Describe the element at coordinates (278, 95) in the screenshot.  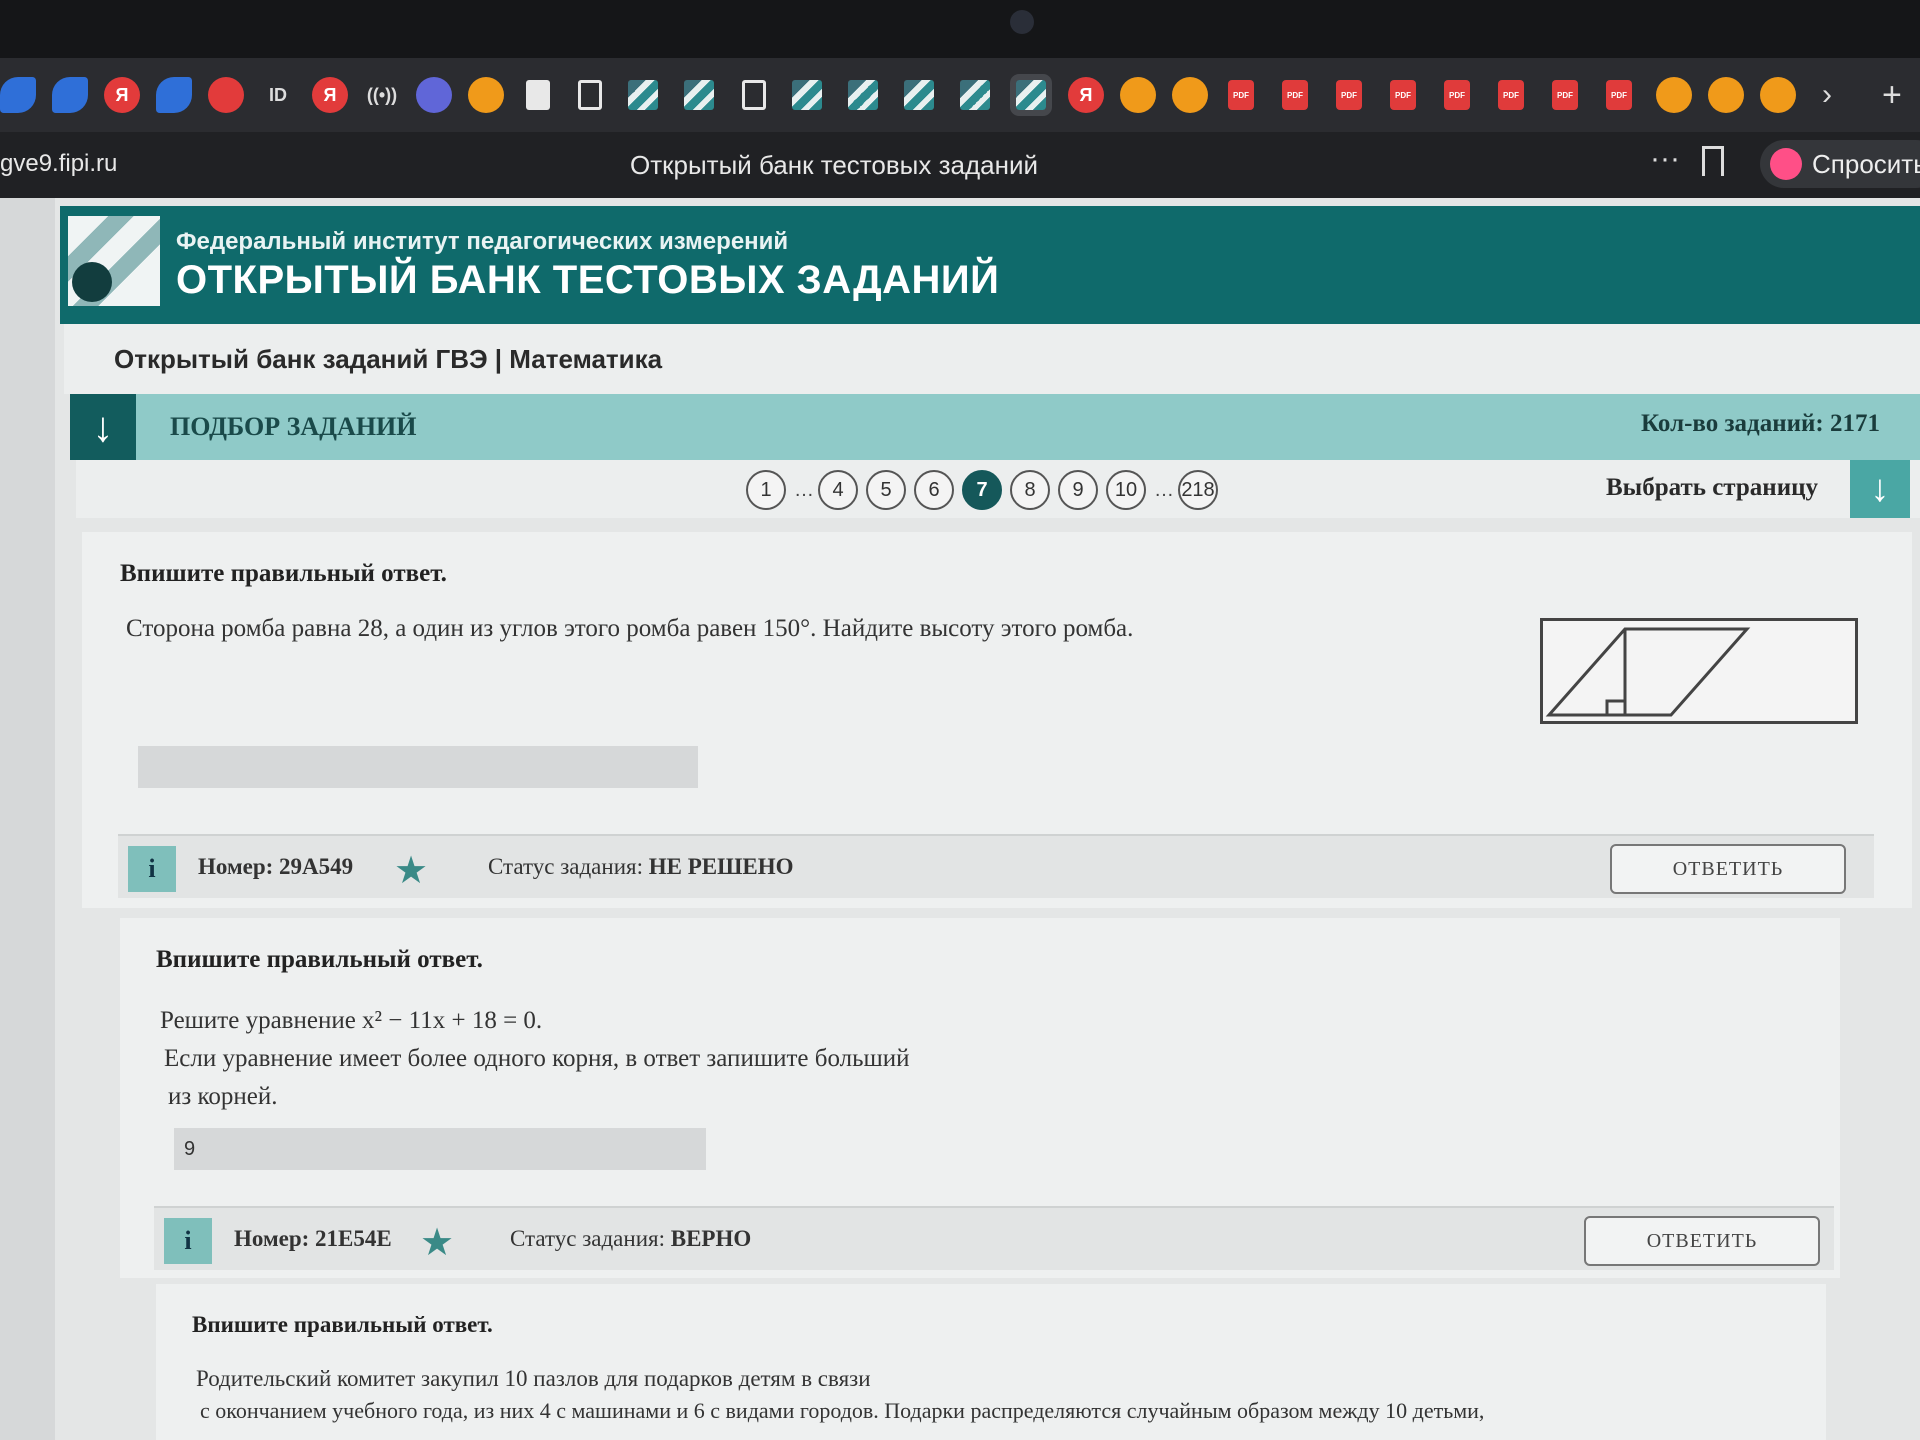
I see `bookmark-id-icon: ID` at that location.